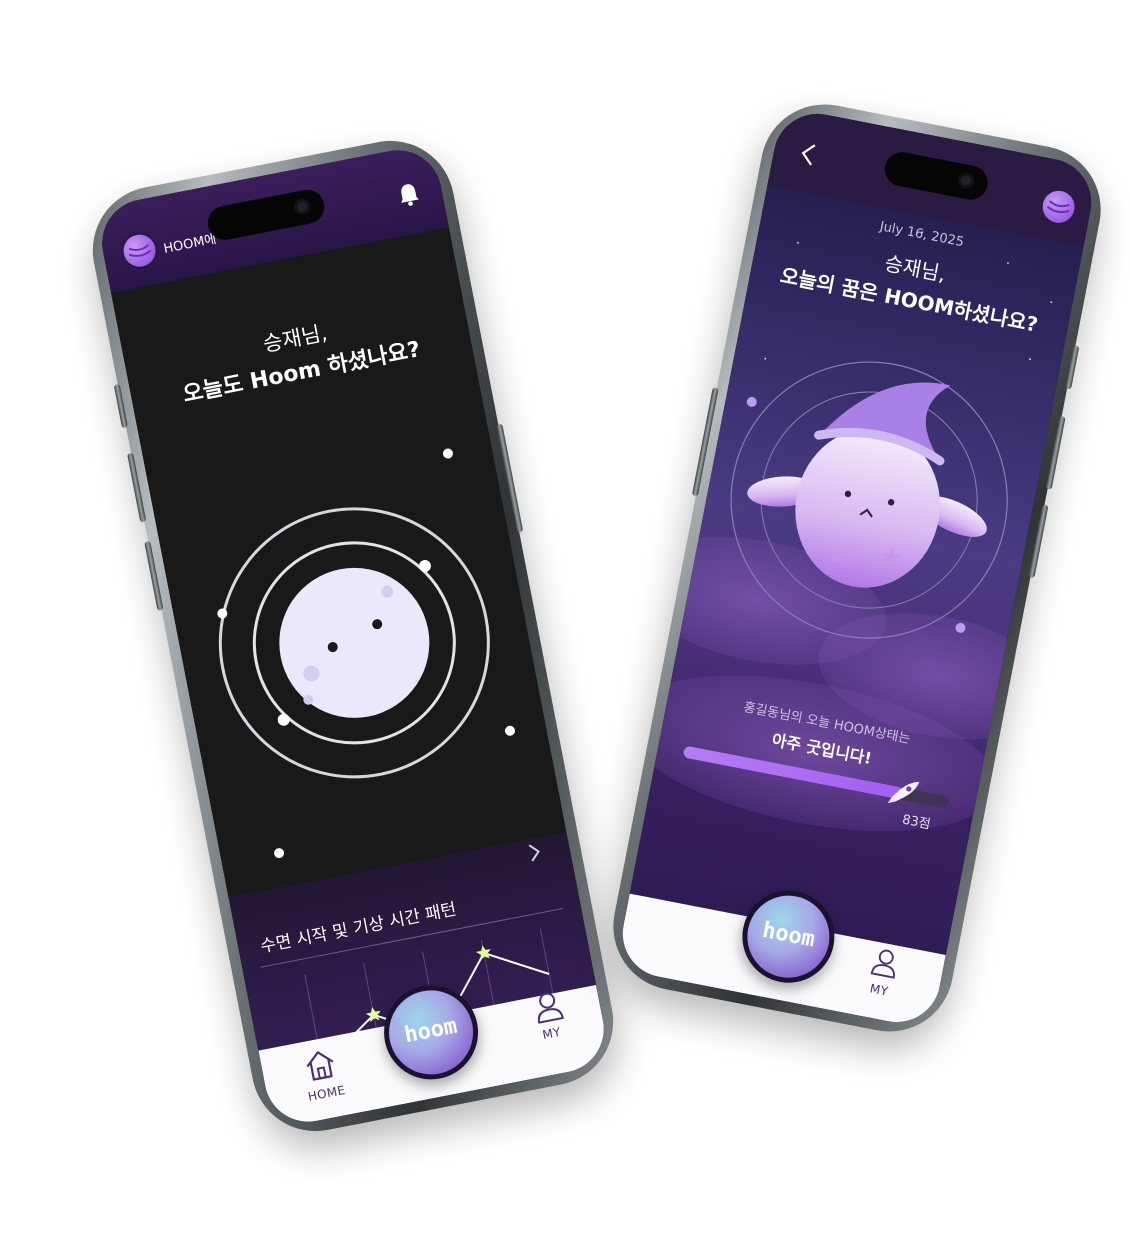 This screenshot has height=1256, width=1130. I want to click on home-label: HOME, so click(326, 1093).